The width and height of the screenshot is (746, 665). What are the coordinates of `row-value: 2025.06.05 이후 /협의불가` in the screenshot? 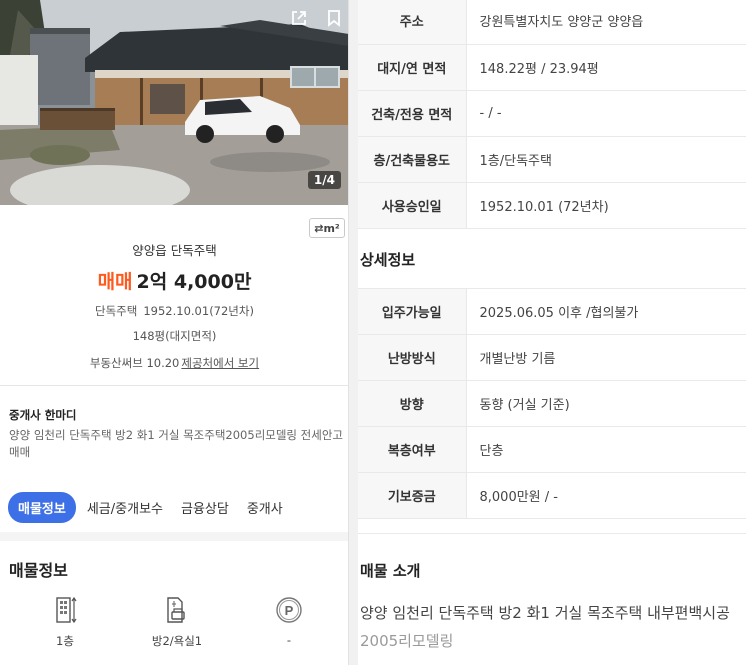 It's located at (559, 313).